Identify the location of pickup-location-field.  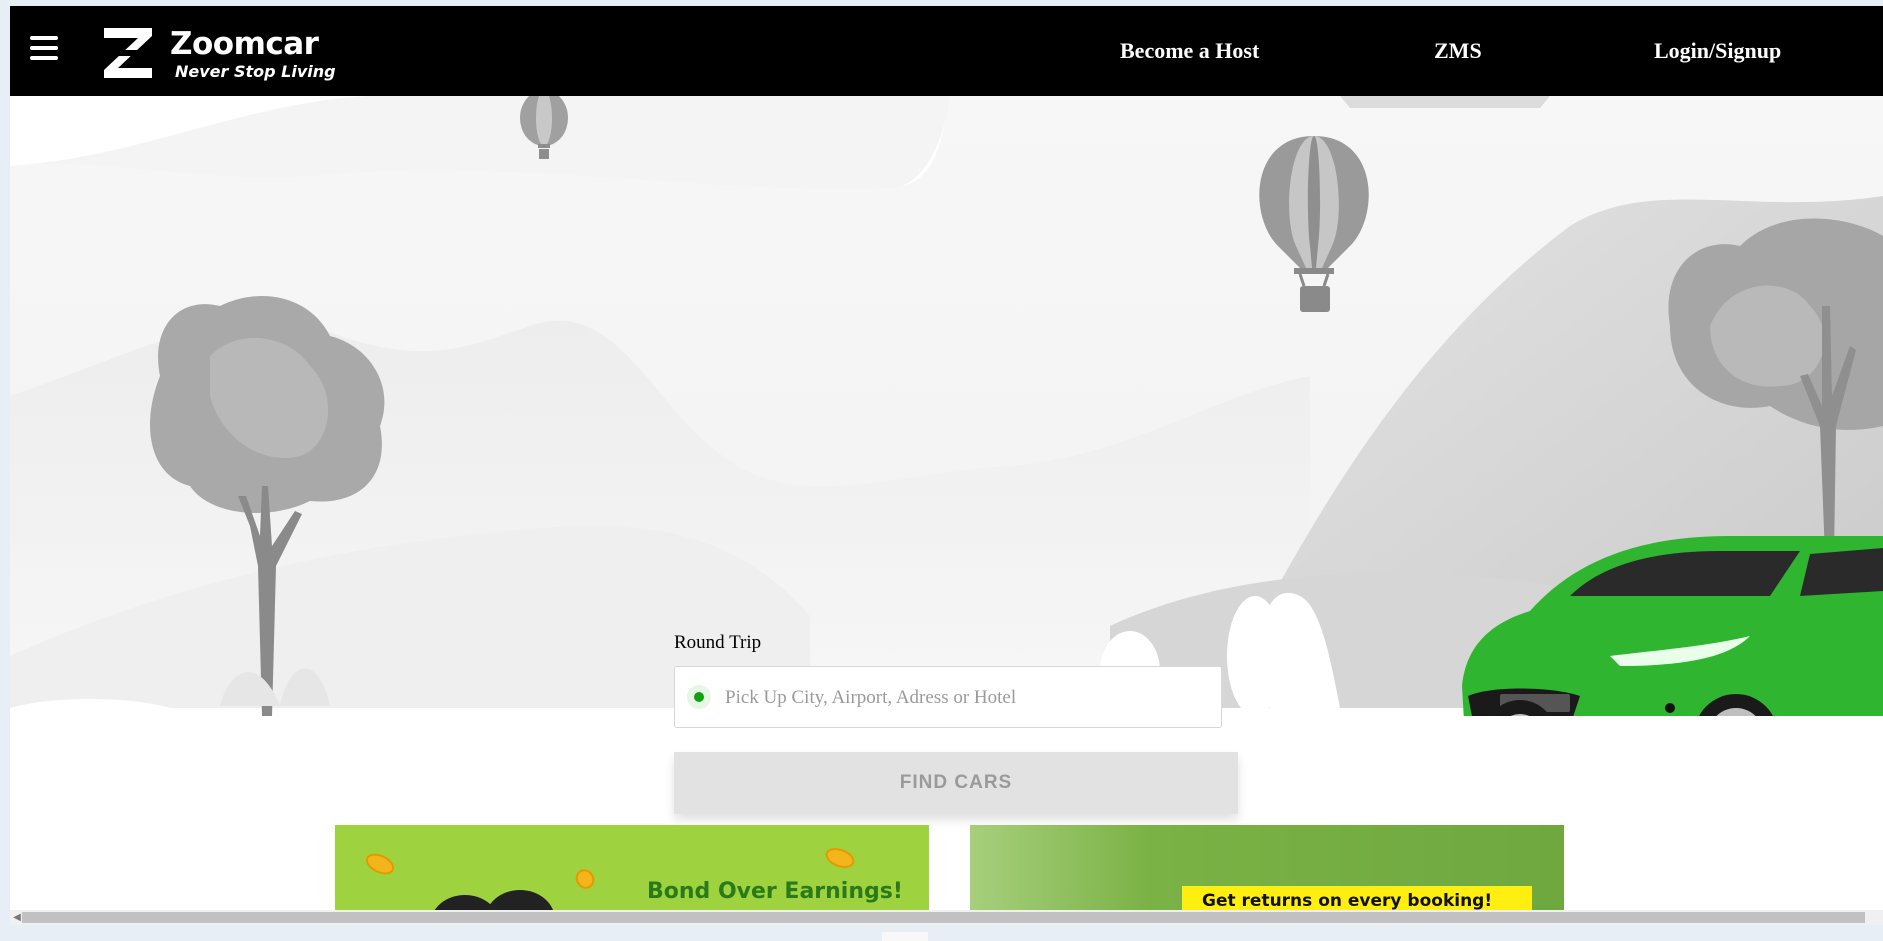
(948, 697).